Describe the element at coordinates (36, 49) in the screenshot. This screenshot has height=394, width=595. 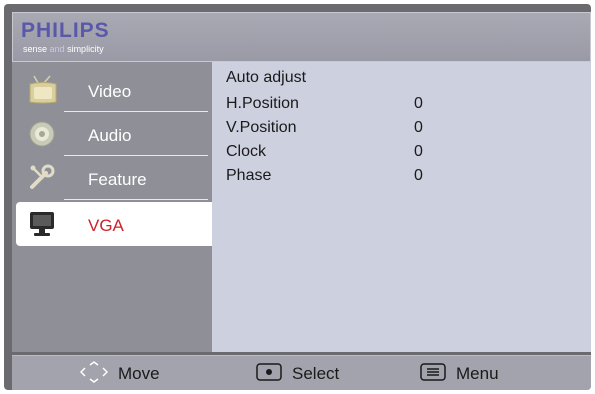
I see `tagline-pre: sense` at that location.